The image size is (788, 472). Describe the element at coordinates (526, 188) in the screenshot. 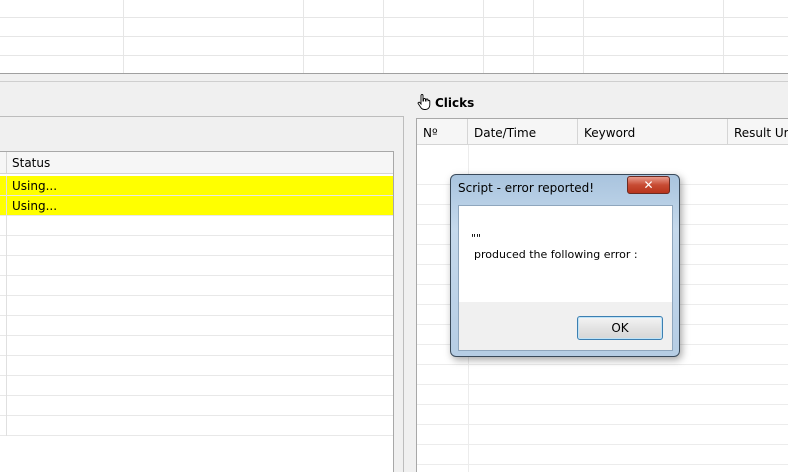

I see `dialog-title: Script - error reported!` at that location.